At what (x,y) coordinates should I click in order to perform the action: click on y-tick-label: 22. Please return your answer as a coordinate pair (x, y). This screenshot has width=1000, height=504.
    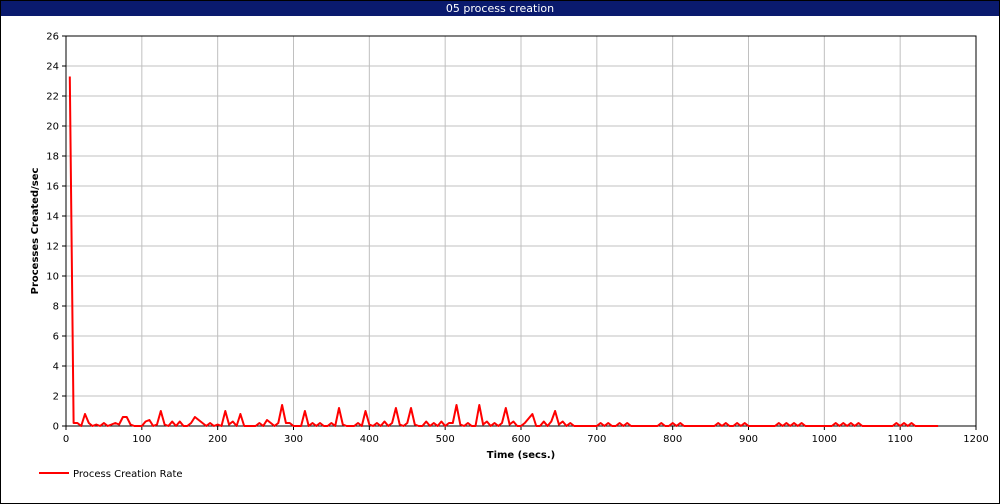
    Looking at the image, I should click on (52, 97).